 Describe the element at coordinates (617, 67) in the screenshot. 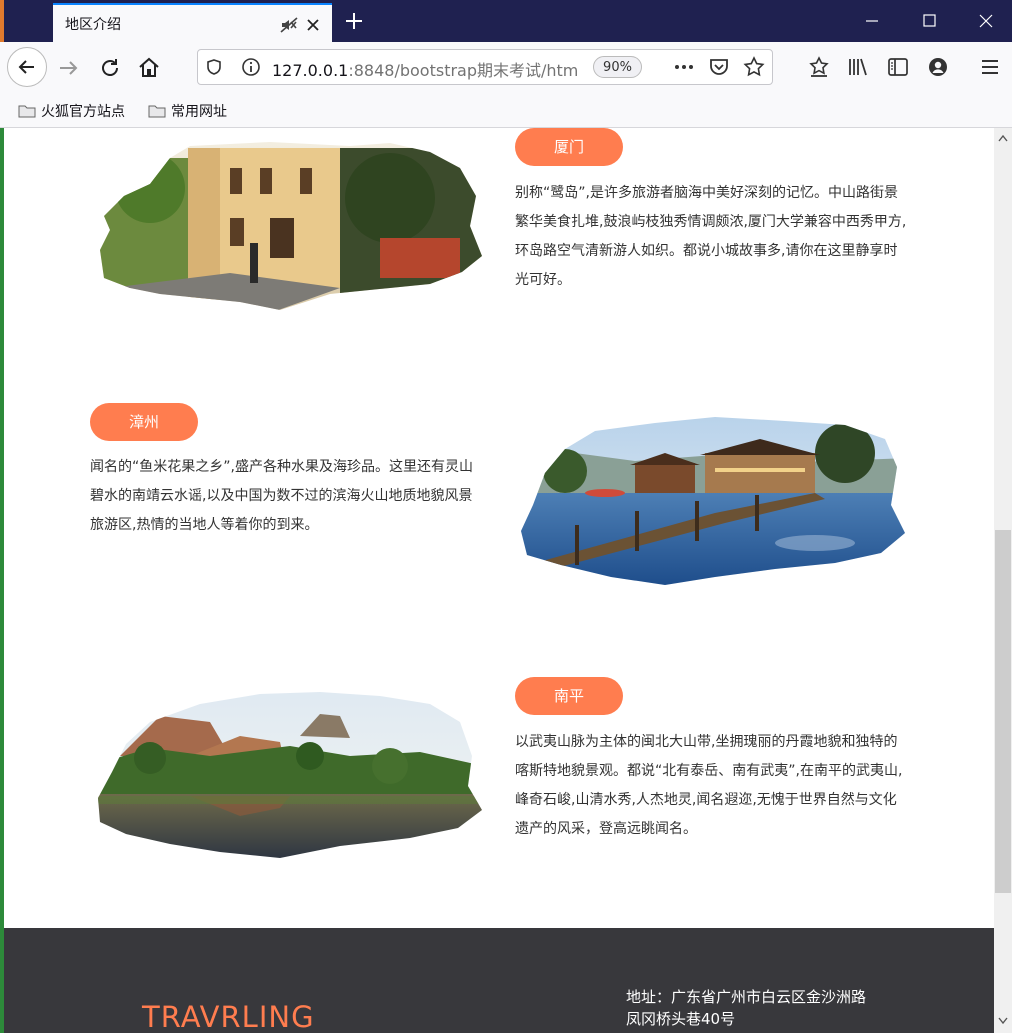

I see `zoom-level-badge: 90%` at that location.